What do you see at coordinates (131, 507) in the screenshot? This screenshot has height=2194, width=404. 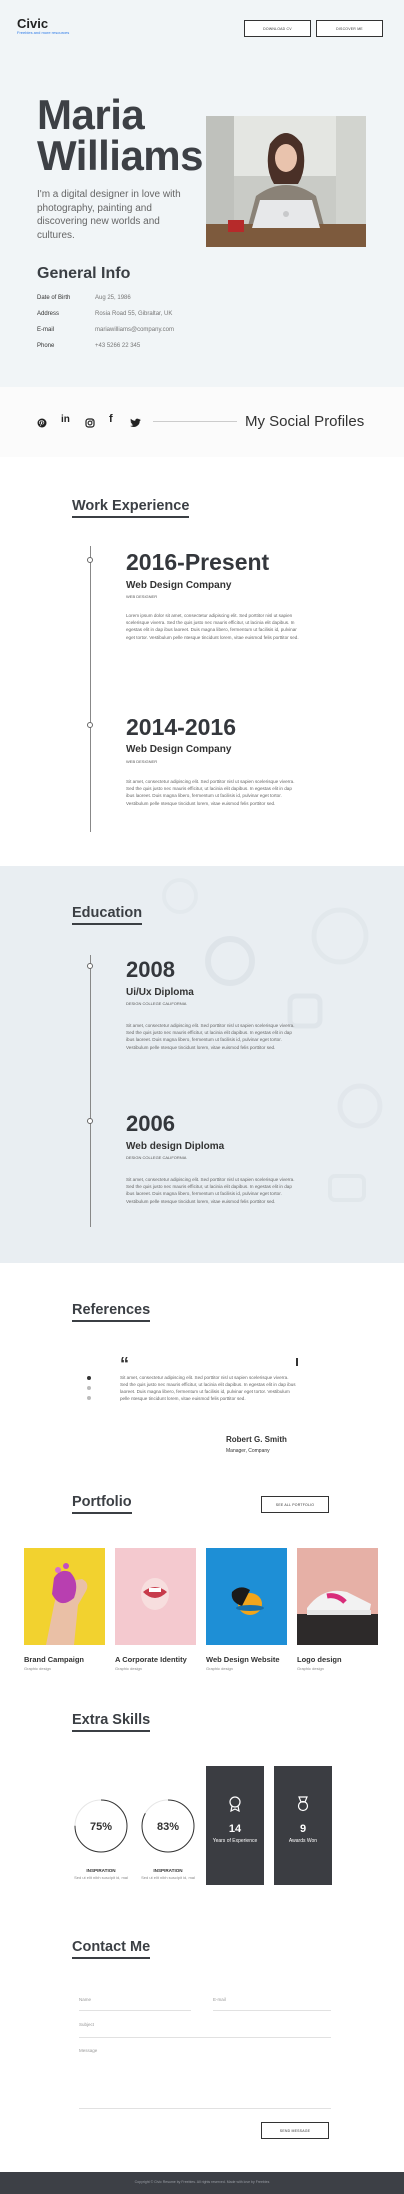 I see `work-experience-title: Work Experience` at bounding box center [131, 507].